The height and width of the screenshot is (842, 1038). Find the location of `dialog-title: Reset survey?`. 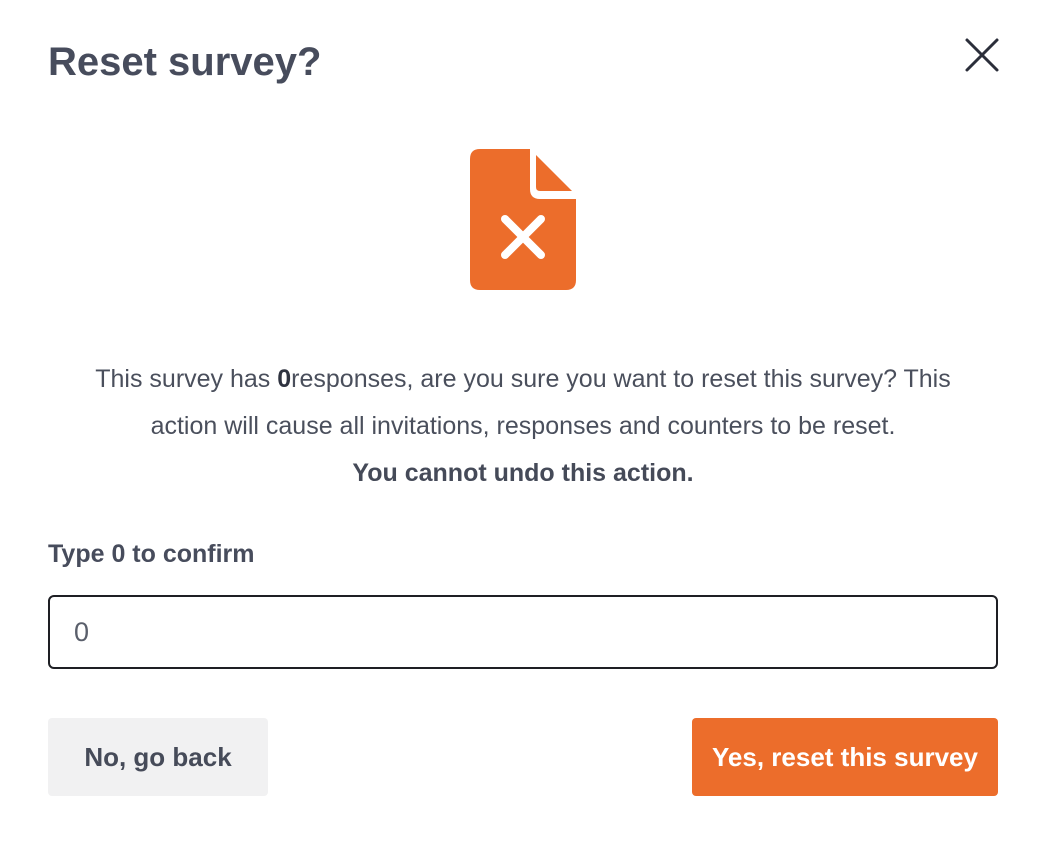

dialog-title: Reset survey? is located at coordinates (185, 62).